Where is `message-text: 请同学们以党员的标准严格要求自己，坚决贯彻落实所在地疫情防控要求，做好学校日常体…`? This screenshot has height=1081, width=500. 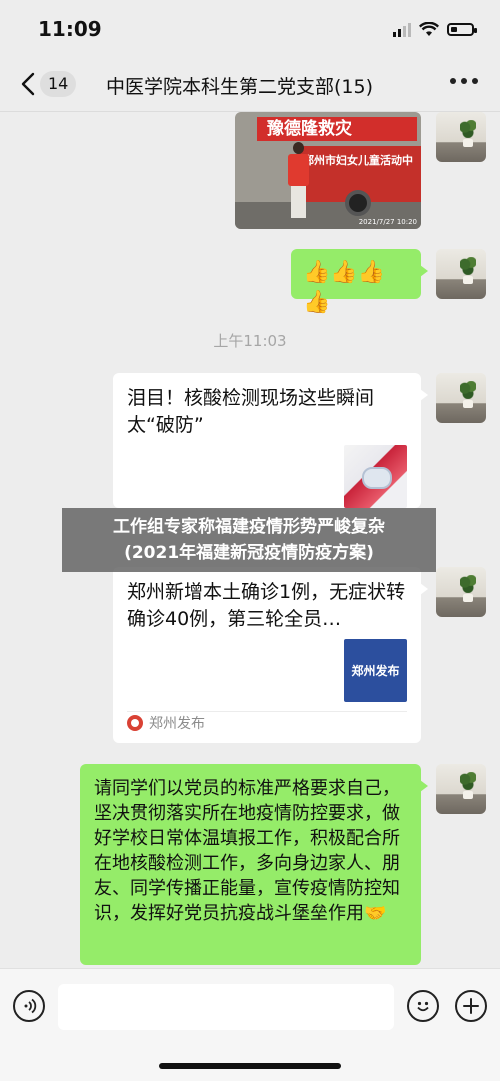
message-text: 请同学们以党员的标准严格要求自己，坚决贯彻落实所在地疫情防控要求，做好学校日常体… is located at coordinates (247, 851).